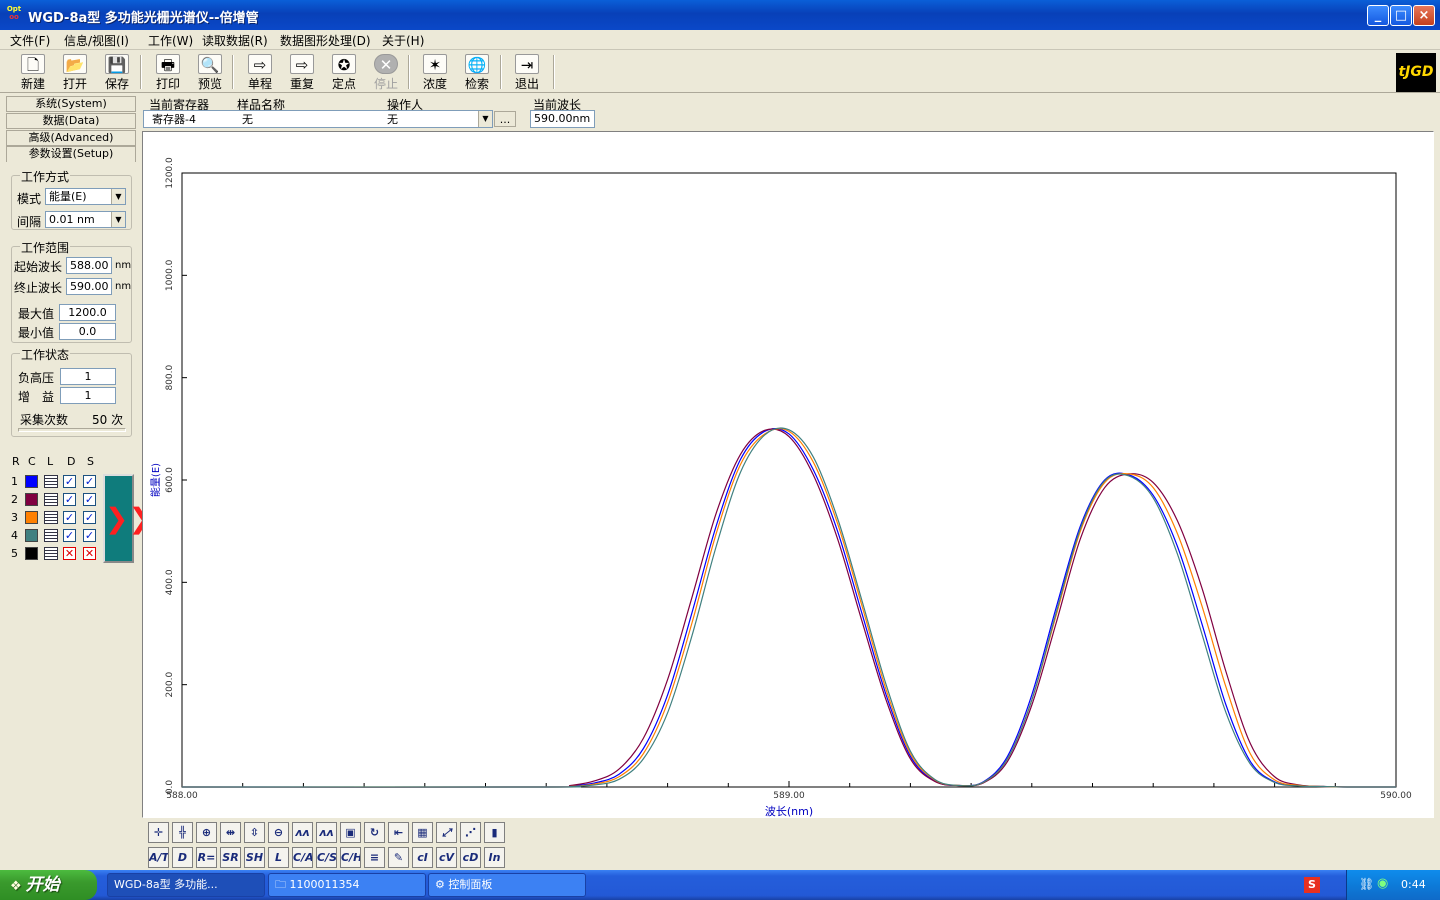  What do you see at coordinates (527, 72) in the screenshot?
I see `toolbar-button-11: ⇥ 退出` at bounding box center [527, 72].